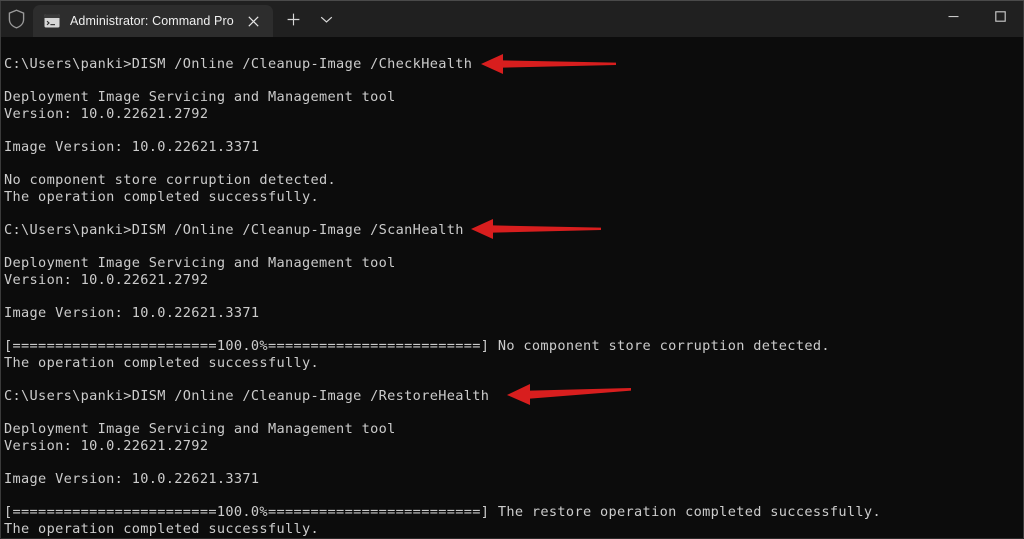 The image size is (1024, 539). What do you see at coordinates (294, 19) in the screenshot?
I see `new-tab-button` at bounding box center [294, 19].